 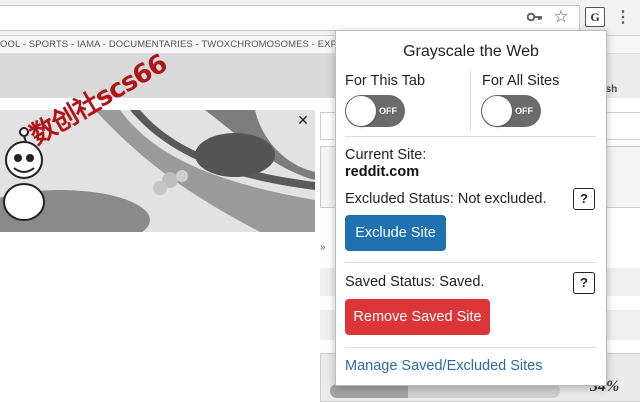 What do you see at coordinates (395, 233) in the screenshot?
I see `exclude-site-button: Exclude Site` at bounding box center [395, 233].